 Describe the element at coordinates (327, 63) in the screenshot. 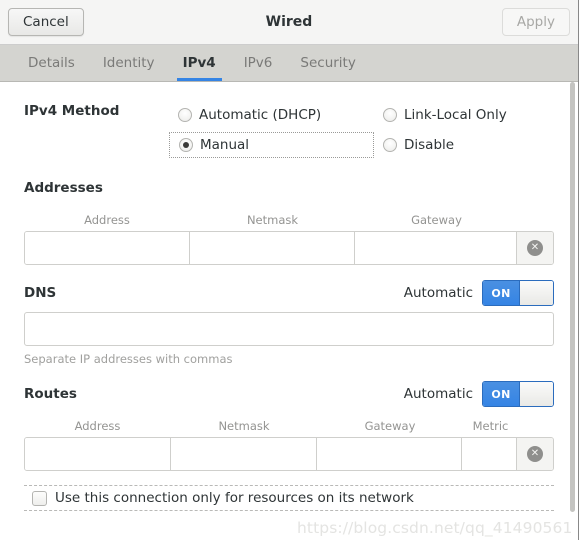

I see `tab-security: Security` at that location.